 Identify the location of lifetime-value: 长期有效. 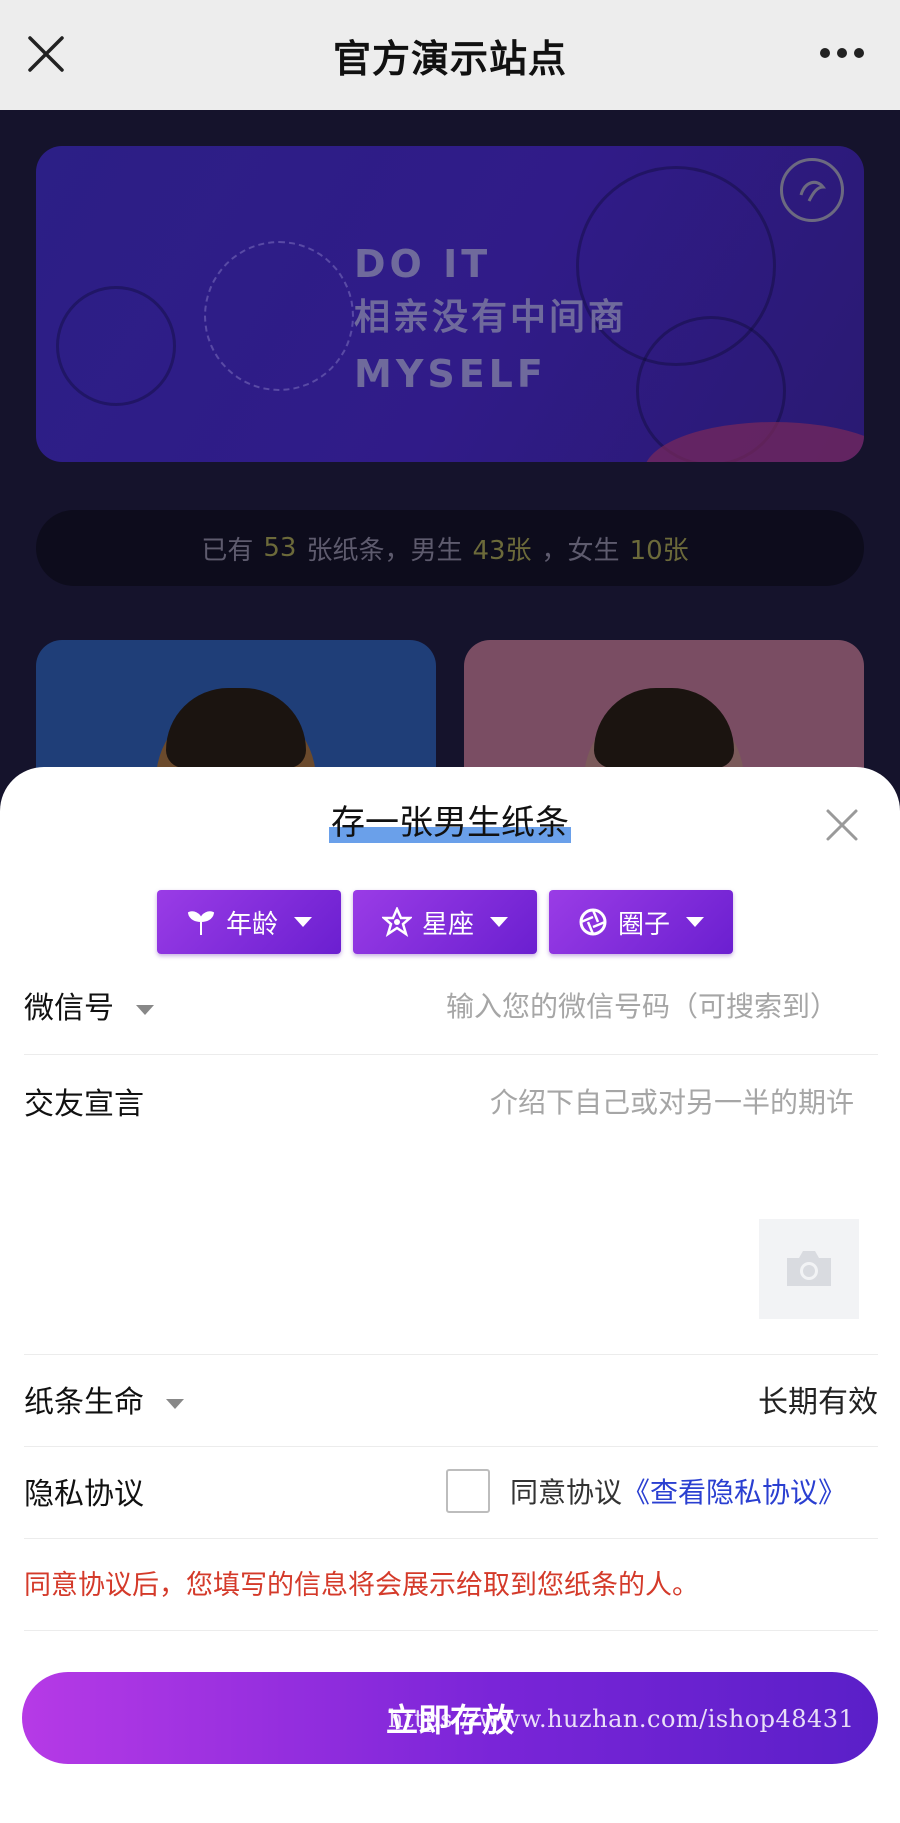
(818, 1402).